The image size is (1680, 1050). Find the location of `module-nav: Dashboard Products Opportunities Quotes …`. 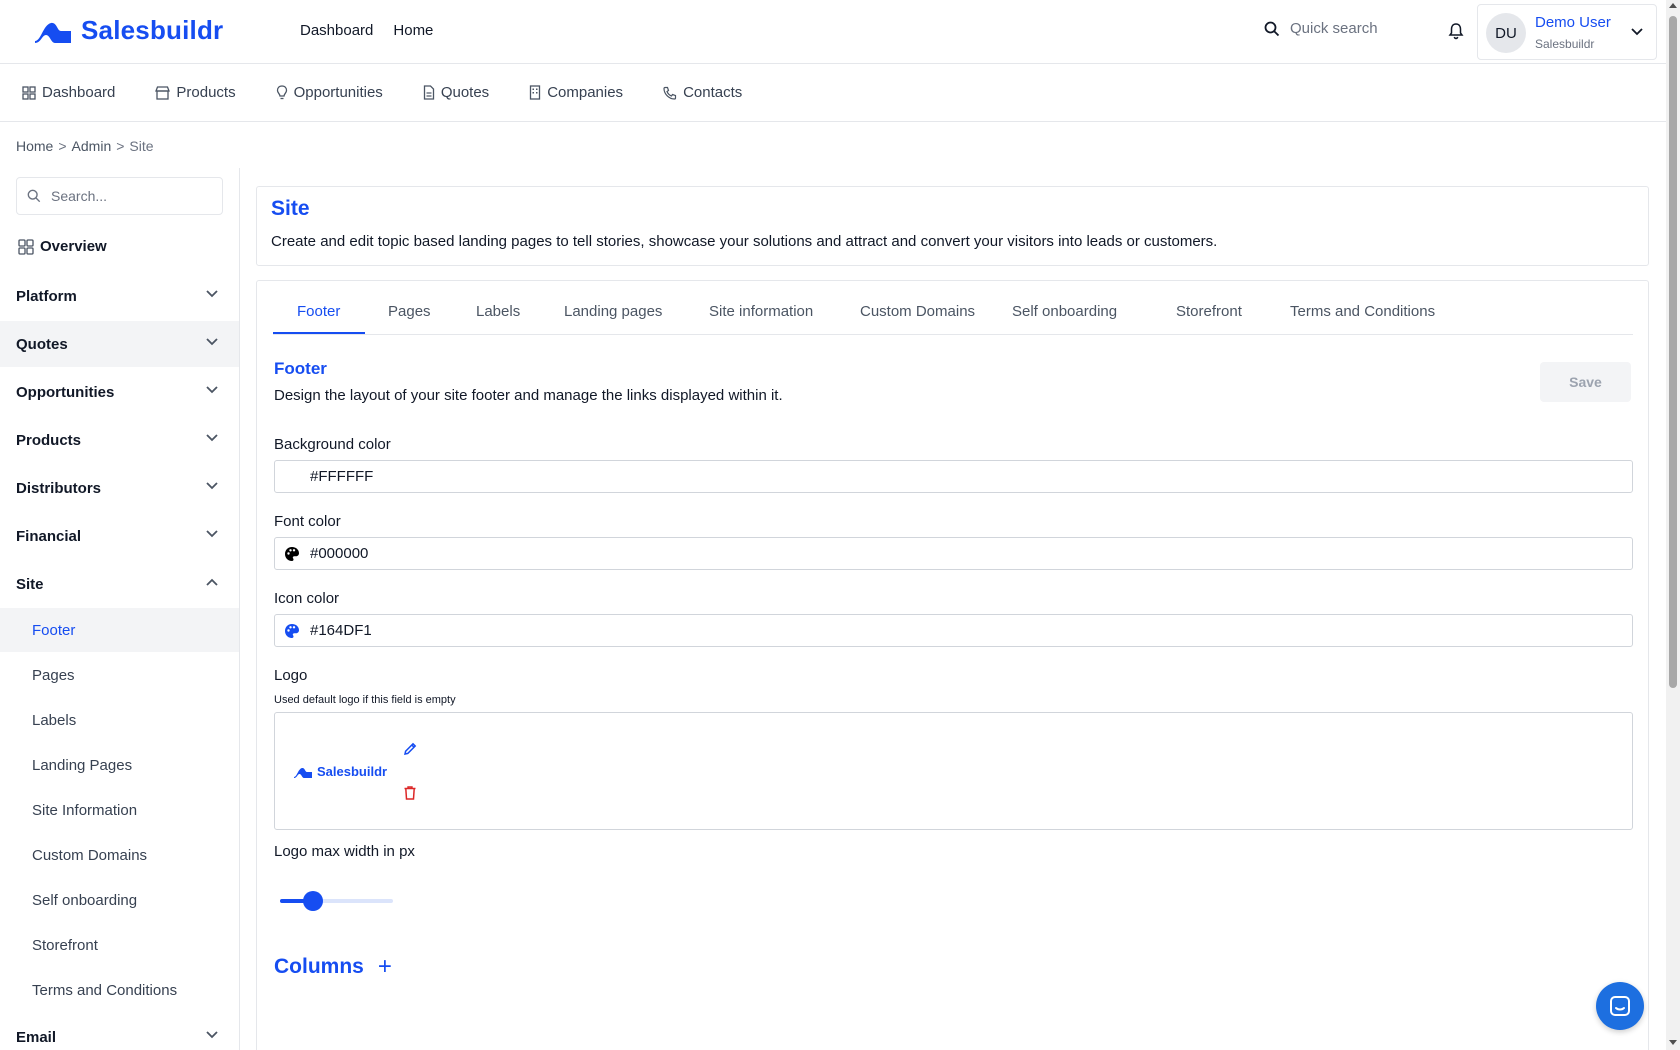

module-nav: Dashboard Products Opportunities Quotes … is located at coordinates (833, 93).